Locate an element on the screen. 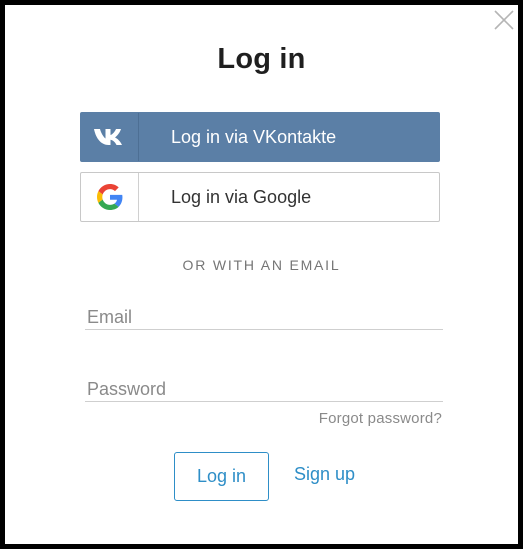 This screenshot has height=549, width=523. email-field-wrapper is located at coordinates (264, 317).